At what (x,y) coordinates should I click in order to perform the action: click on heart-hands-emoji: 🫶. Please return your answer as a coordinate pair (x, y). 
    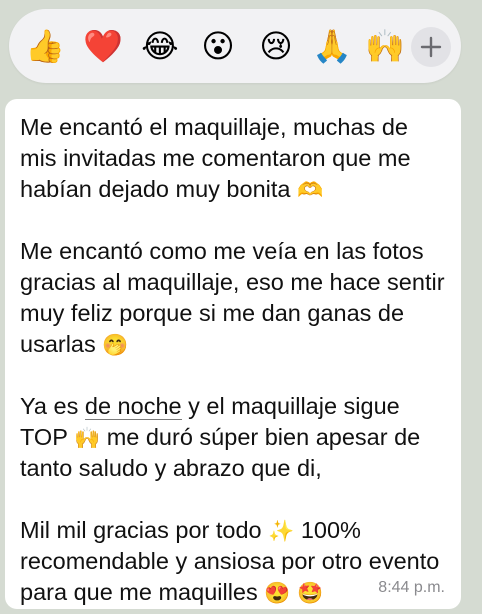
    Looking at the image, I should click on (310, 190).